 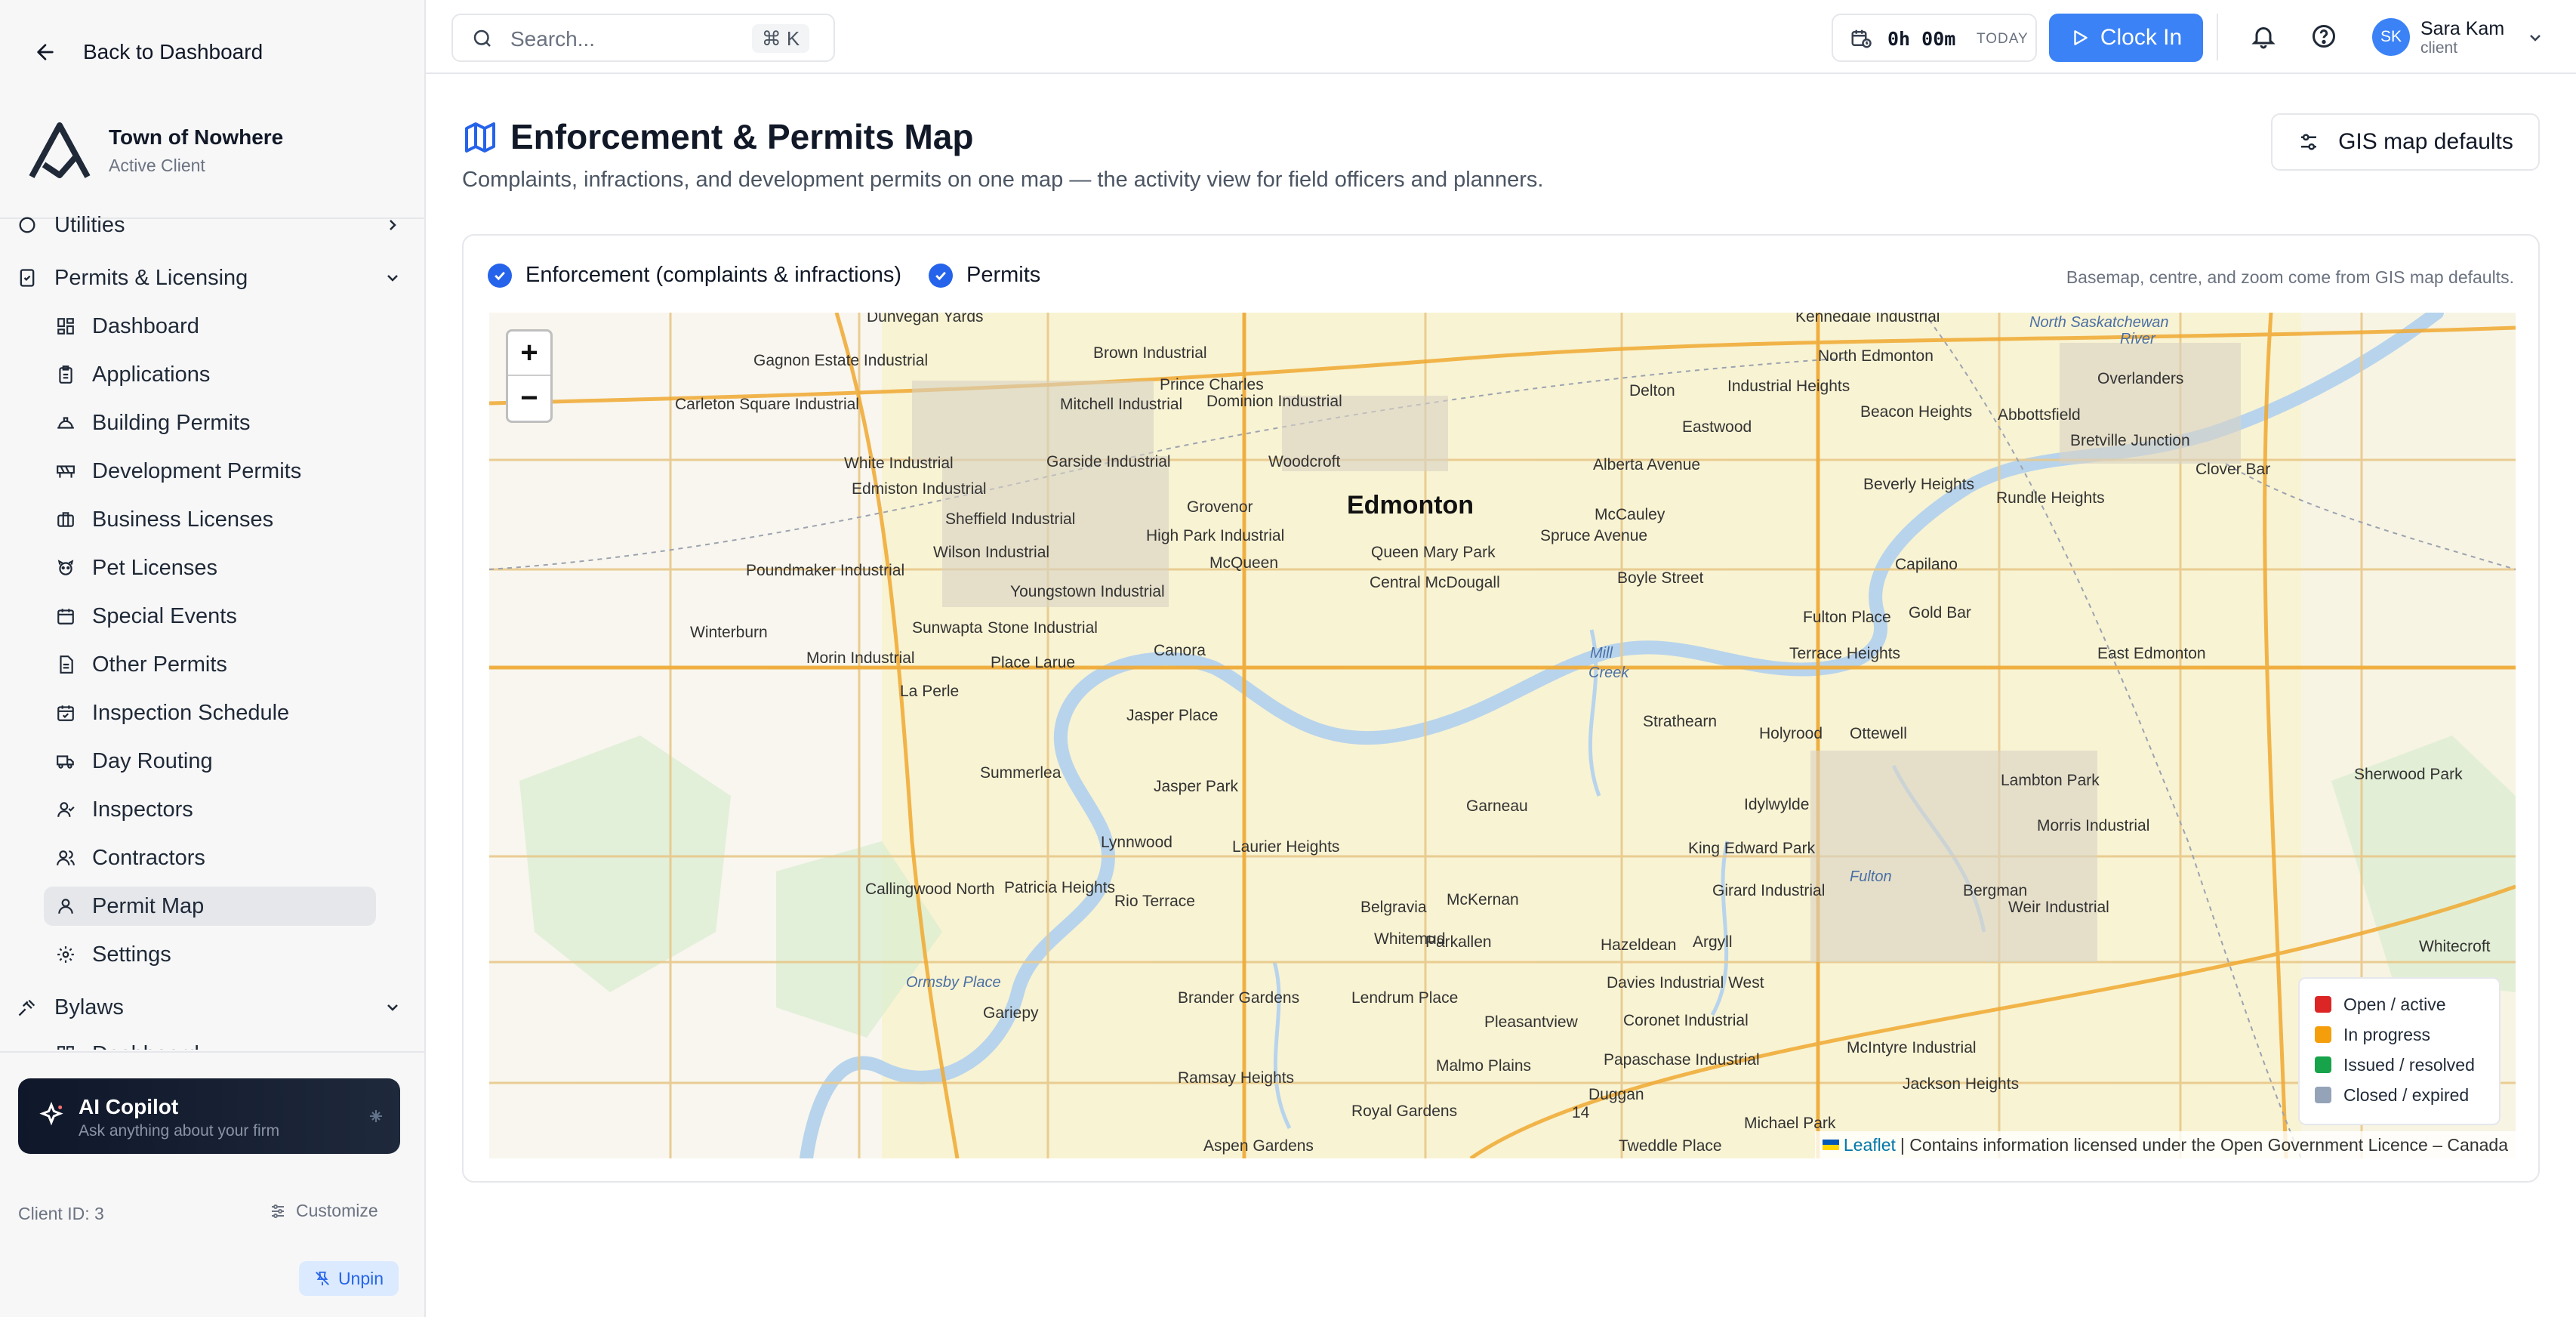 What do you see at coordinates (1531, 1022) in the screenshot?
I see `map-place-label: Pleasantview` at bounding box center [1531, 1022].